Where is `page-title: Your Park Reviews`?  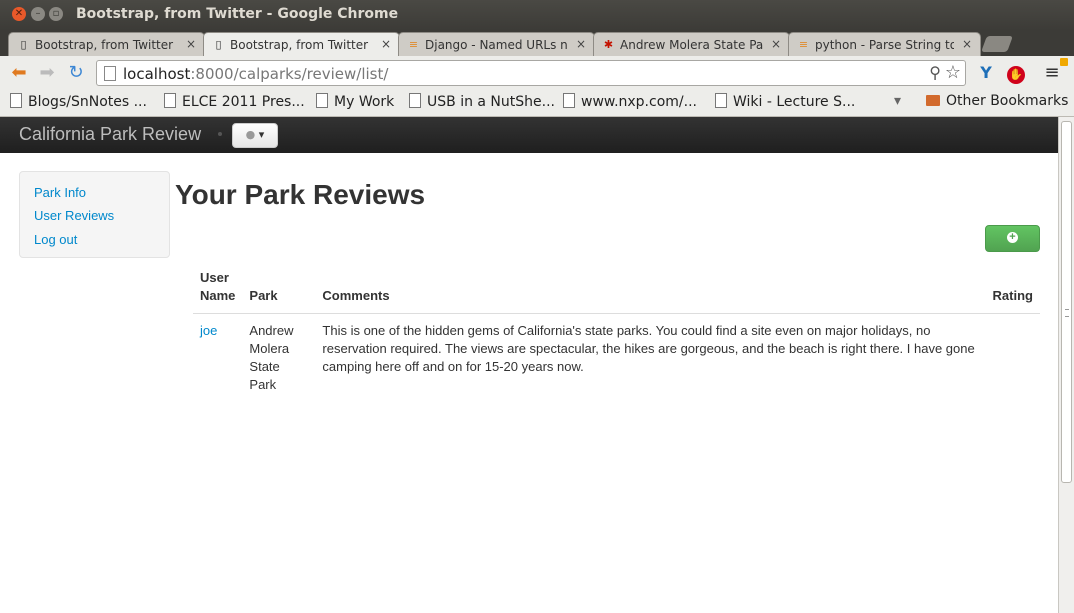 page-title: Your Park Reviews is located at coordinates (300, 194).